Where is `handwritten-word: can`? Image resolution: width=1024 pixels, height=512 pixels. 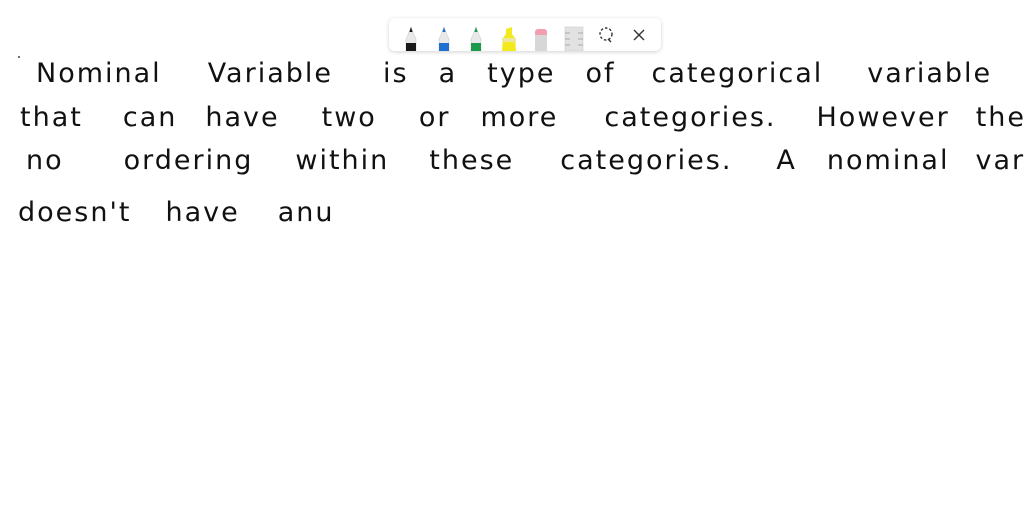
handwritten-word: can is located at coordinates (150, 117).